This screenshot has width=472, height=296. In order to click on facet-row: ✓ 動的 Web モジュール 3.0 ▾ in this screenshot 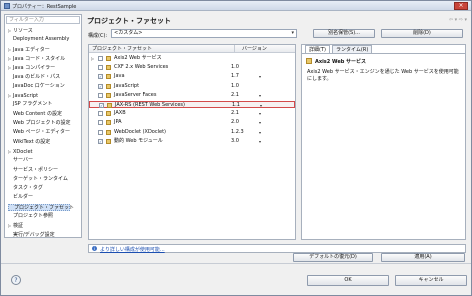, I will do `click(192, 141)`.